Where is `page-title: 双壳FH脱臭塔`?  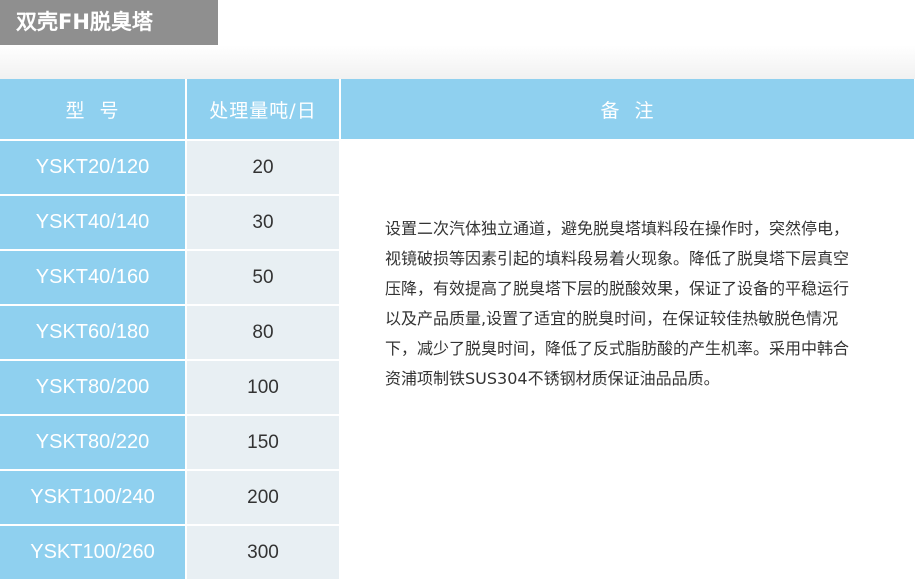 page-title: 双壳FH脱臭塔 is located at coordinates (109, 22).